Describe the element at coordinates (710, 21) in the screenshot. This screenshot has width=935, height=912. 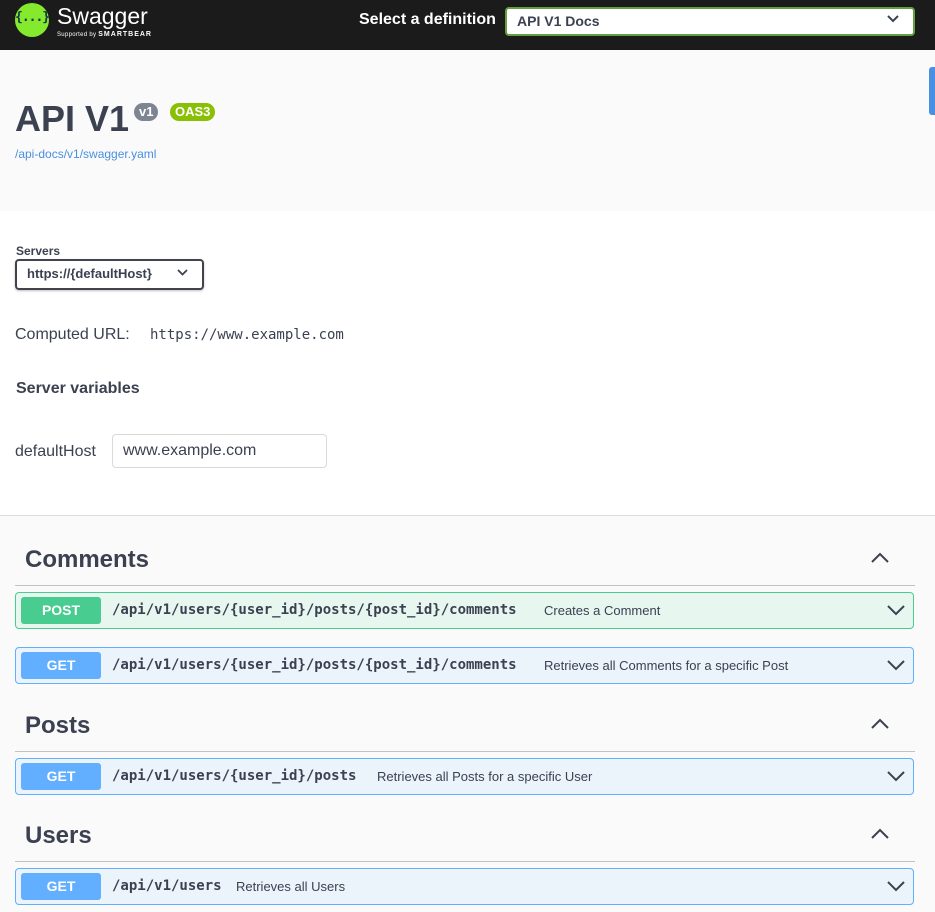
I see `definition-select: API V1 Docs` at that location.